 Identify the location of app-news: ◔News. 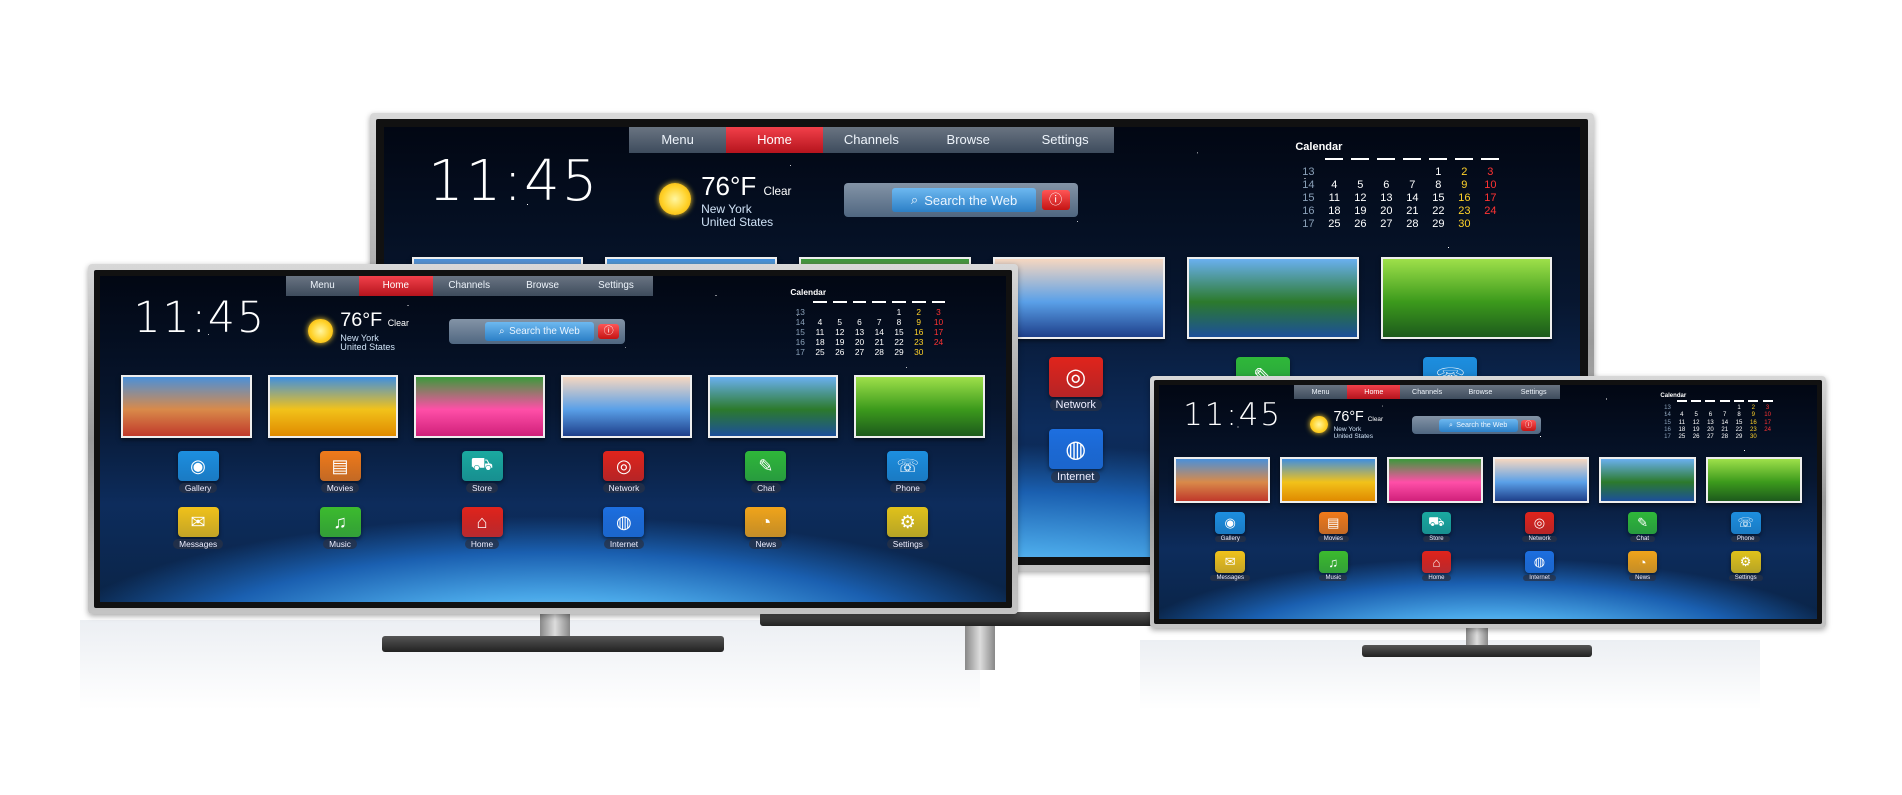
(1642, 566).